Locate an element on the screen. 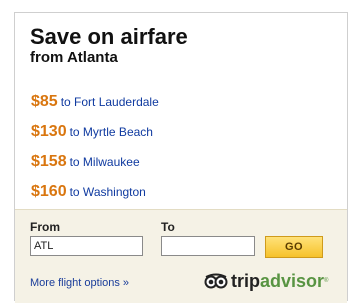  more-flight-options-link: More flight options » is located at coordinates (79, 283).